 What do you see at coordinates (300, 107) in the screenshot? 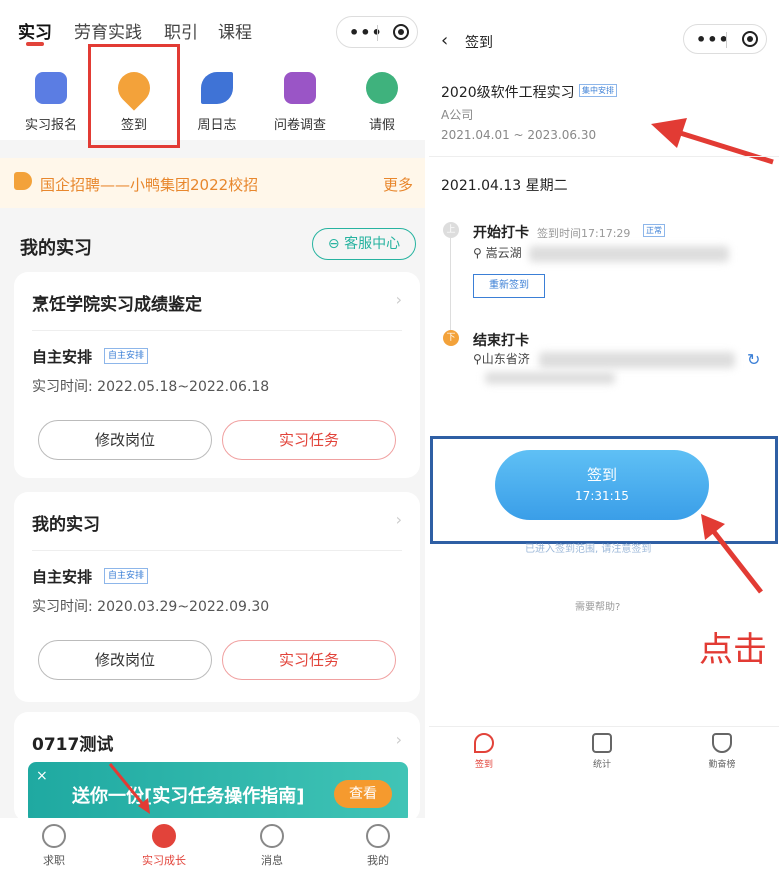
I see `nav-survey: 问卷调查` at bounding box center [300, 107].